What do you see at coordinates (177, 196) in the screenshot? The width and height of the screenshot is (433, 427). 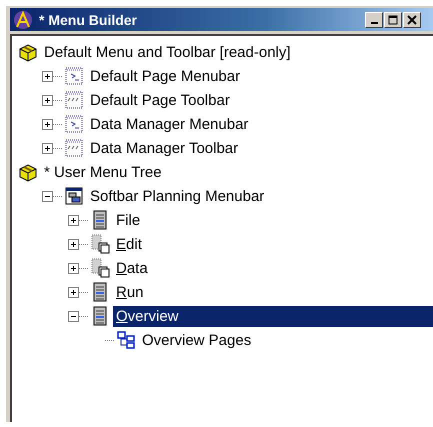 I see `tree-item: Softbar Planning Menubar` at bounding box center [177, 196].